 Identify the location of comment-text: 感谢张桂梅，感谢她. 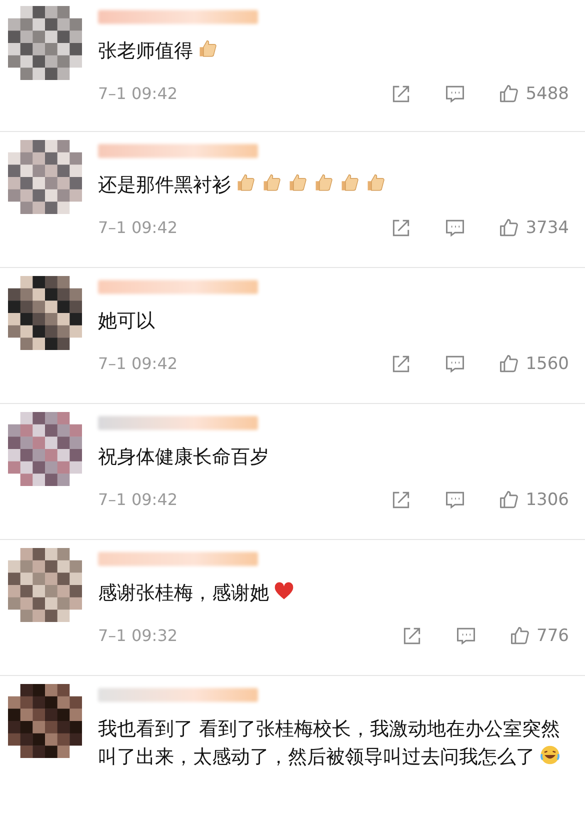
(333, 594).